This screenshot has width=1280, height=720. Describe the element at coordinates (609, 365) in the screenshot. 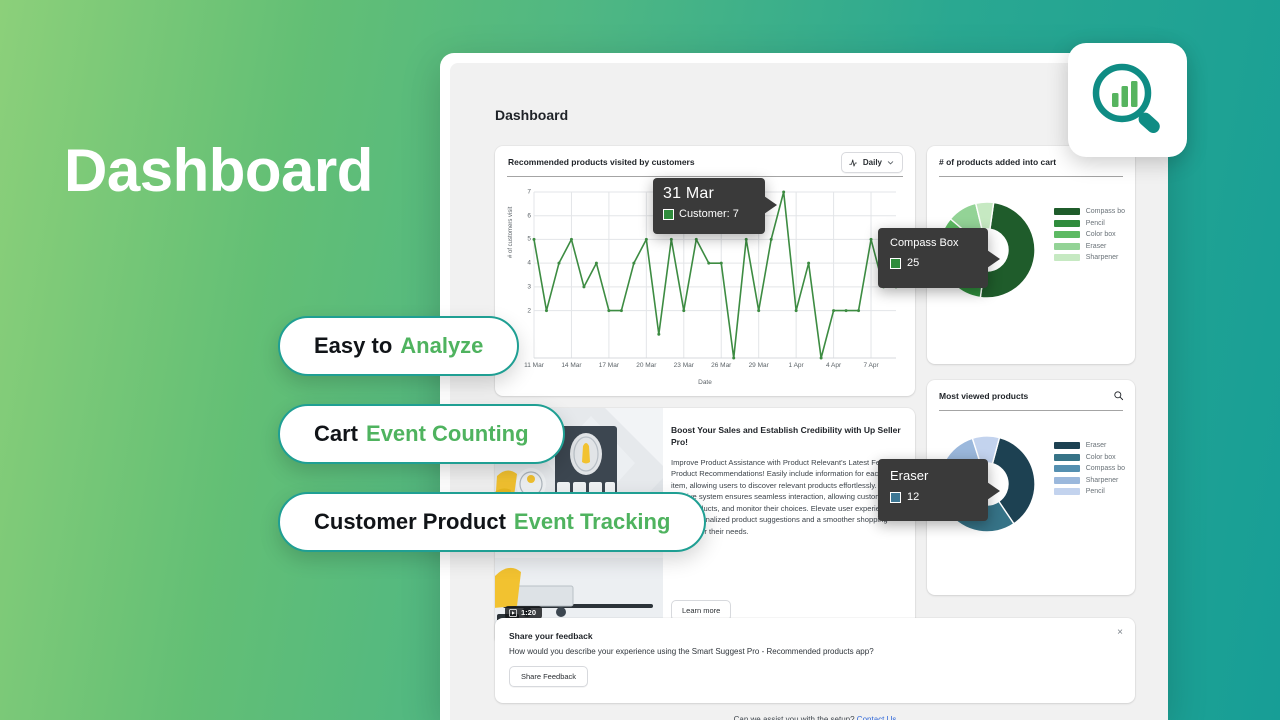

I see `chart-x-tick: 17 Mar` at that location.